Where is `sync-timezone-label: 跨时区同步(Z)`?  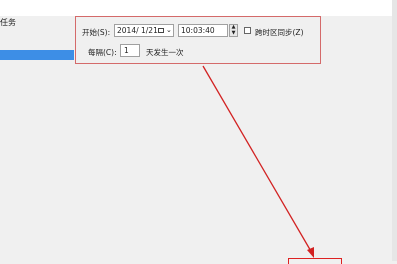 sync-timezone-label: 跨时区同步(Z) is located at coordinates (279, 32).